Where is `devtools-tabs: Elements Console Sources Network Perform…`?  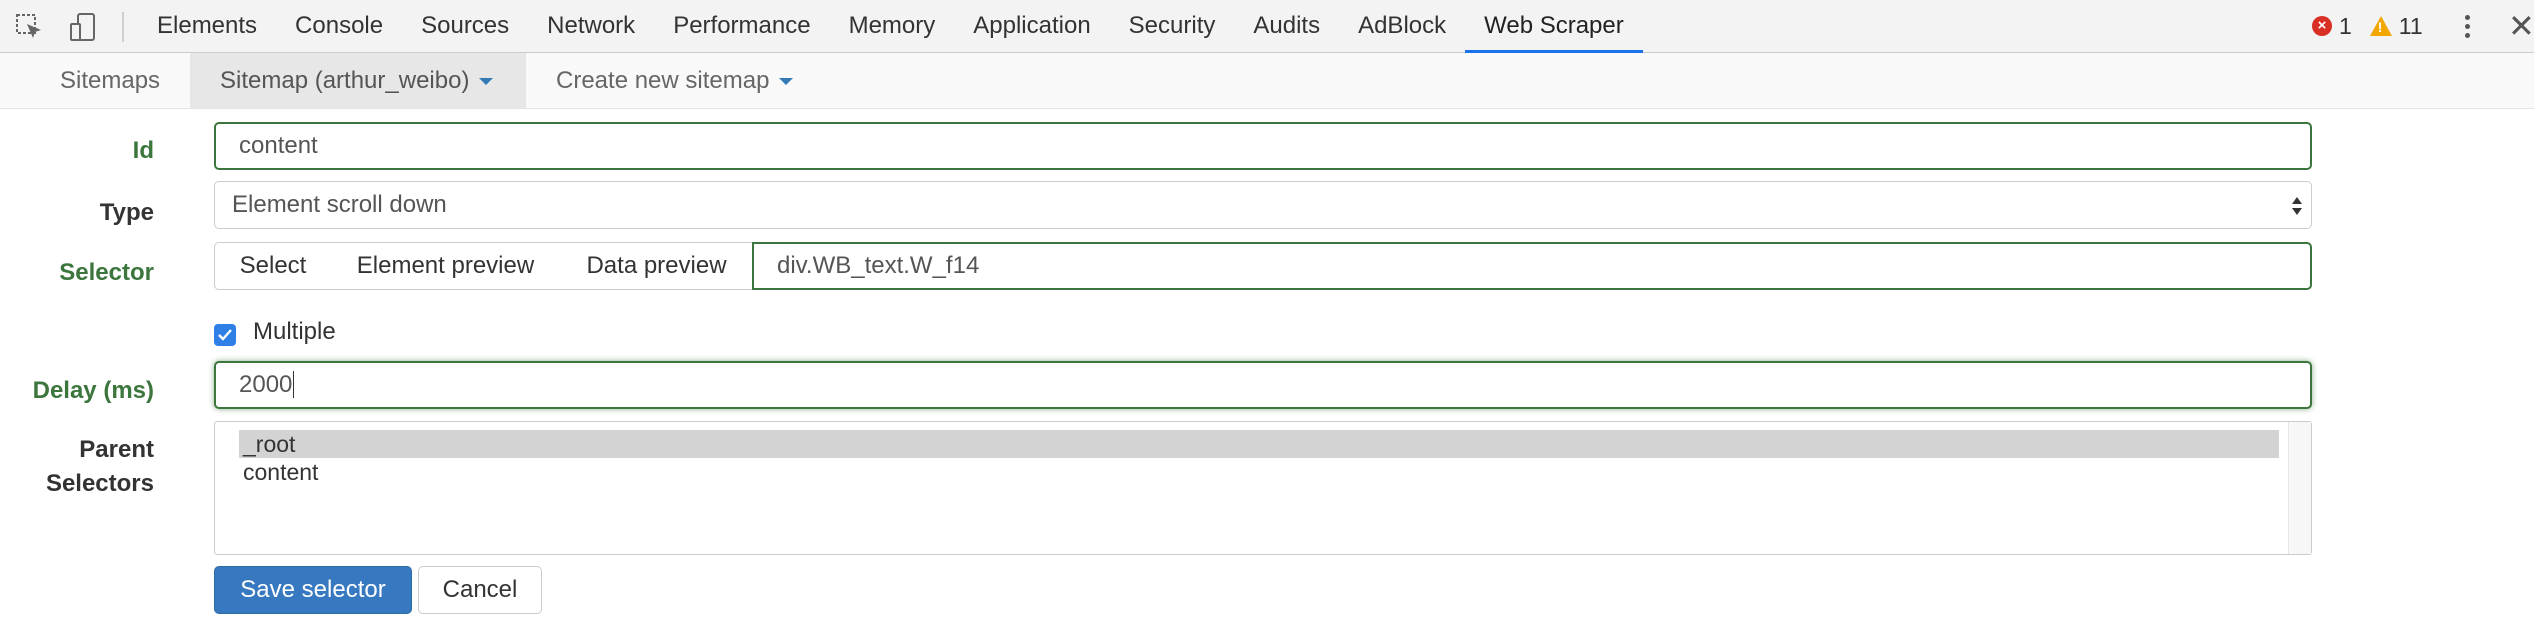 devtools-tabs: Elements Console Sources Network Perform… is located at coordinates (890, 26).